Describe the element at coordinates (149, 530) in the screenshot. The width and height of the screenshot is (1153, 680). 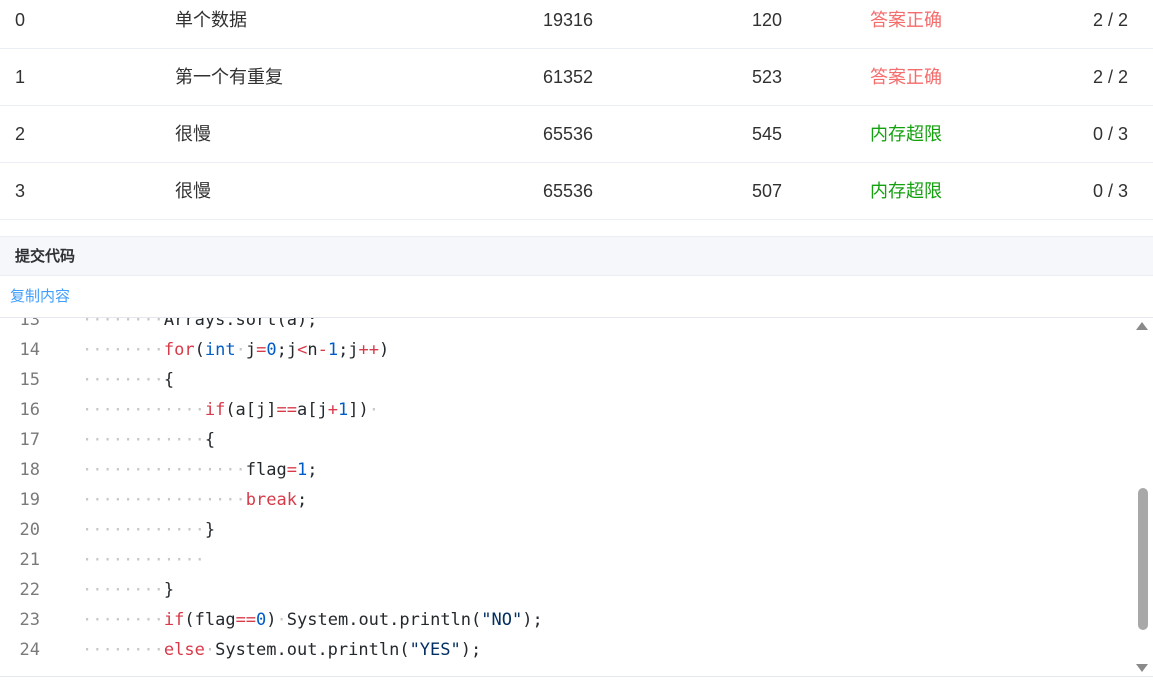
I see `code-text: ············}` at that location.